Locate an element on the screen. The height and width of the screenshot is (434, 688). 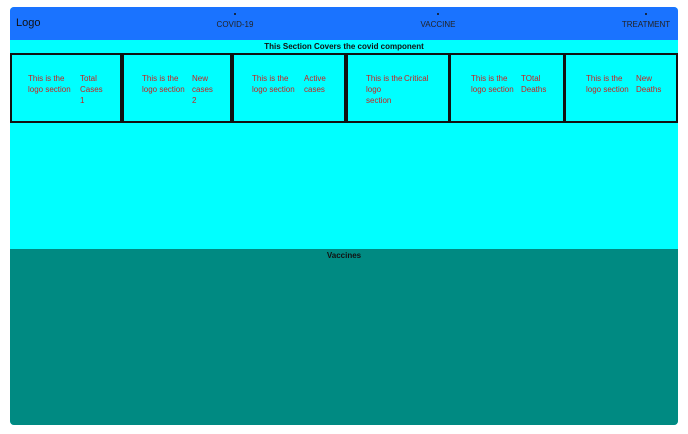
logo: Logo is located at coordinates (28, 23).